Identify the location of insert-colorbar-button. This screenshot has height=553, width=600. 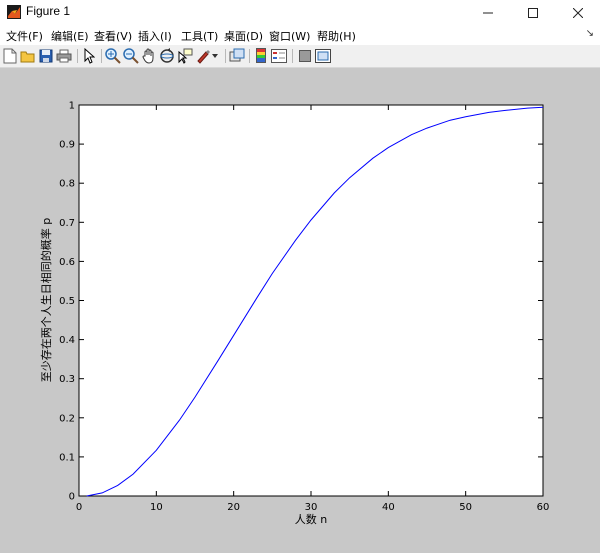
(261, 56).